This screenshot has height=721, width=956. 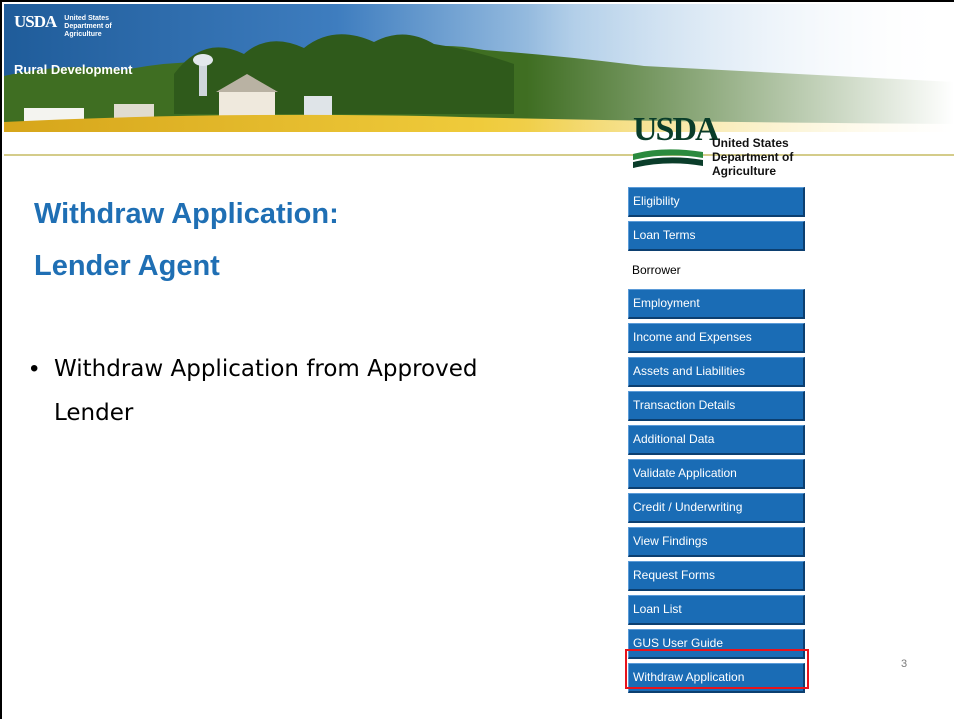 What do you see at coordinates (904, 664) in the screenshot?
I see `page-number: 3` at bounding box center [904, 664].